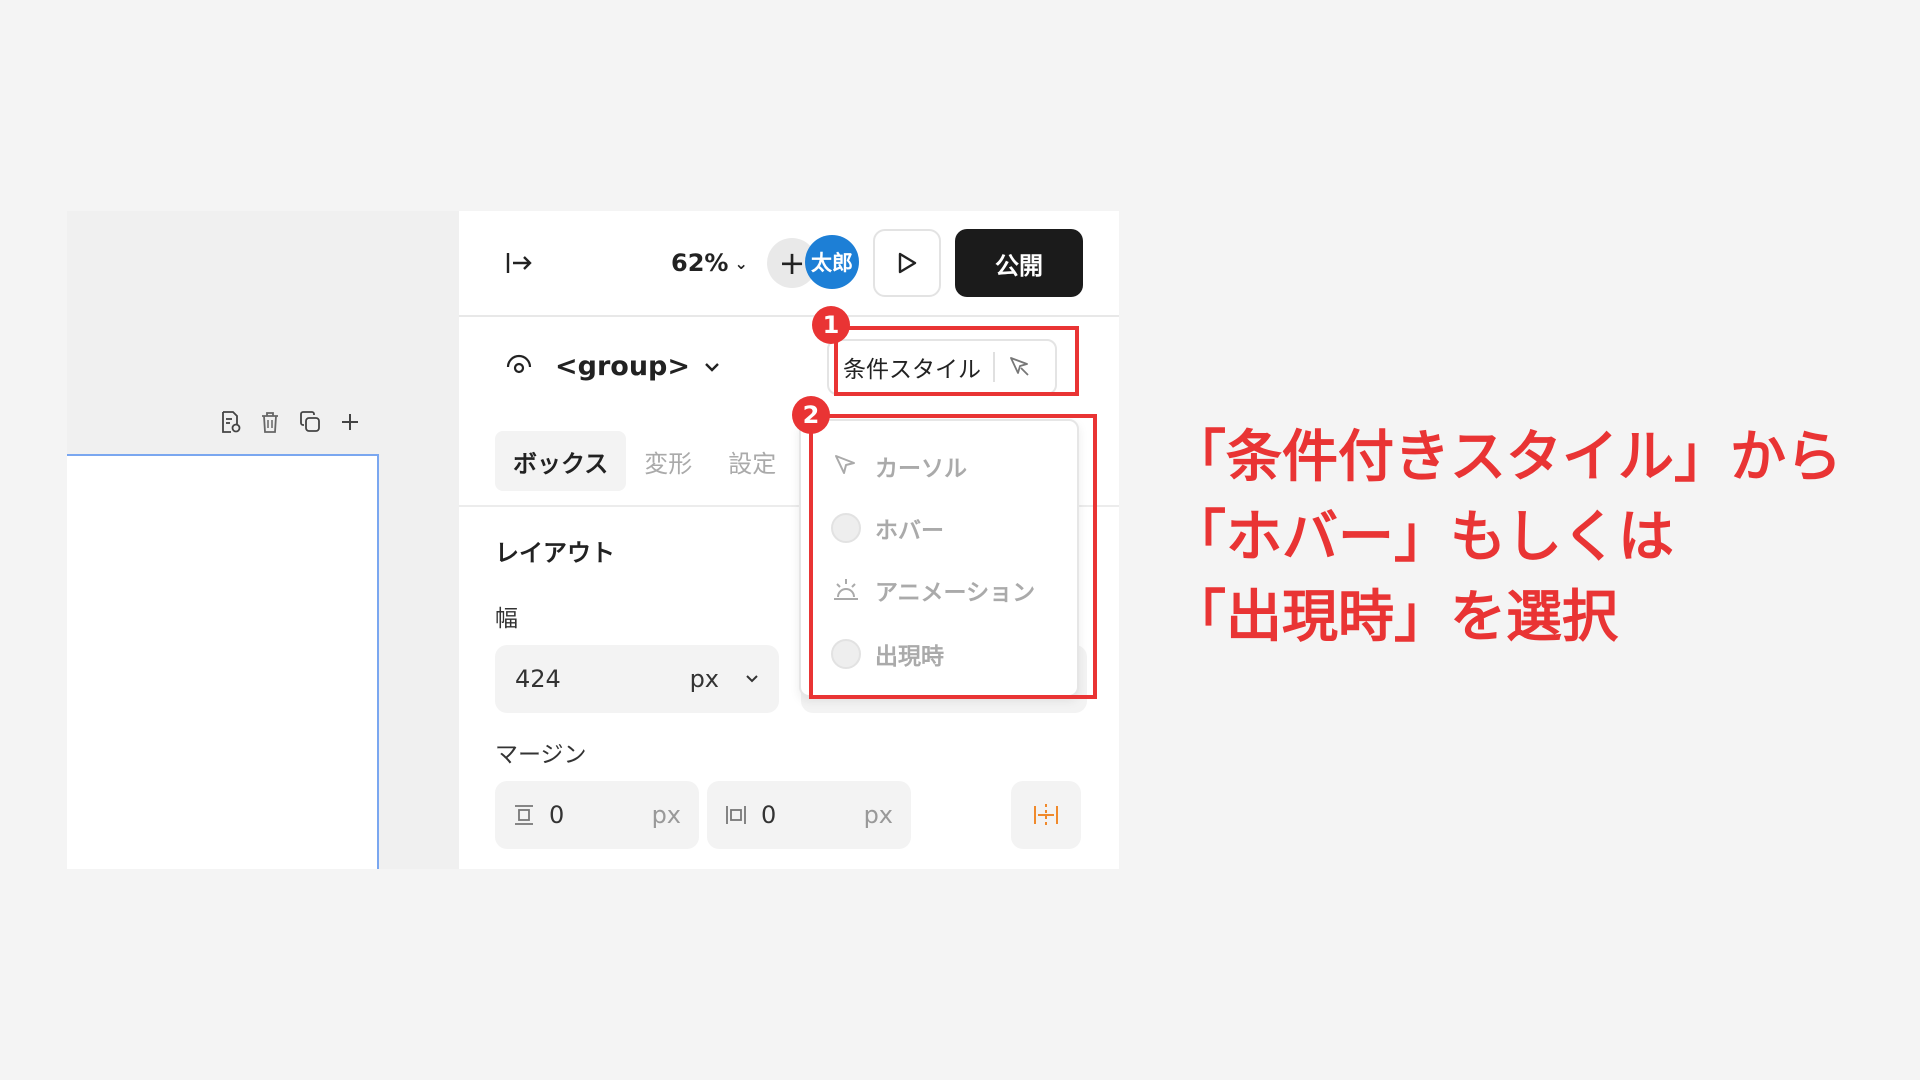 The image size is (1920, 1080). I want to click on margin-link-toggle, so click(1046, 815).